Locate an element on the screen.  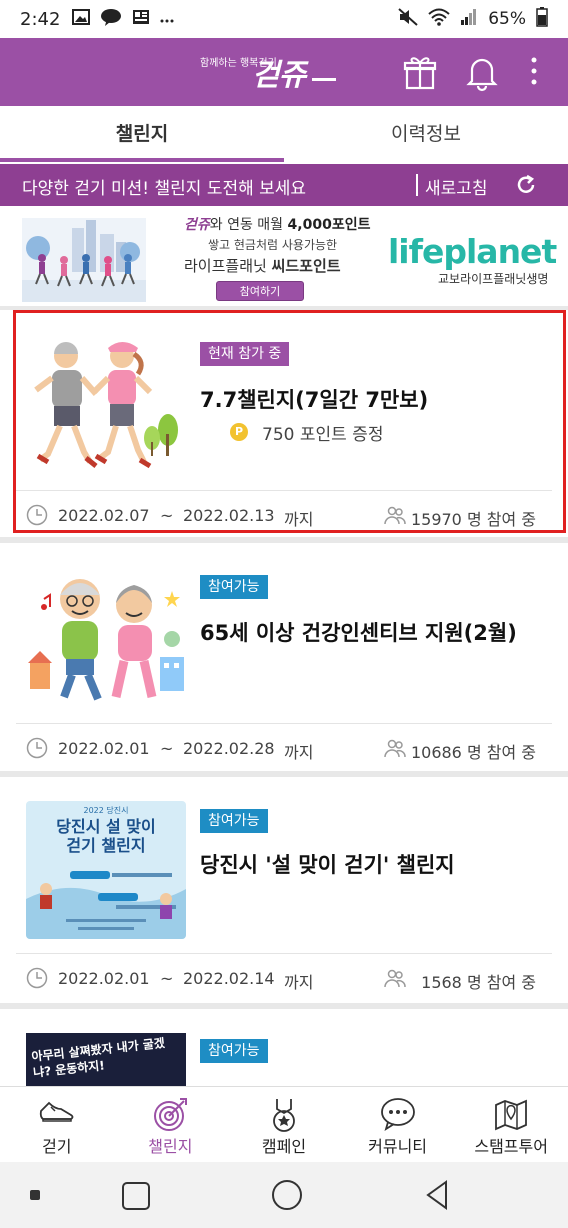
status-bar: 2:42 65% is located at coordinates (284, 19).